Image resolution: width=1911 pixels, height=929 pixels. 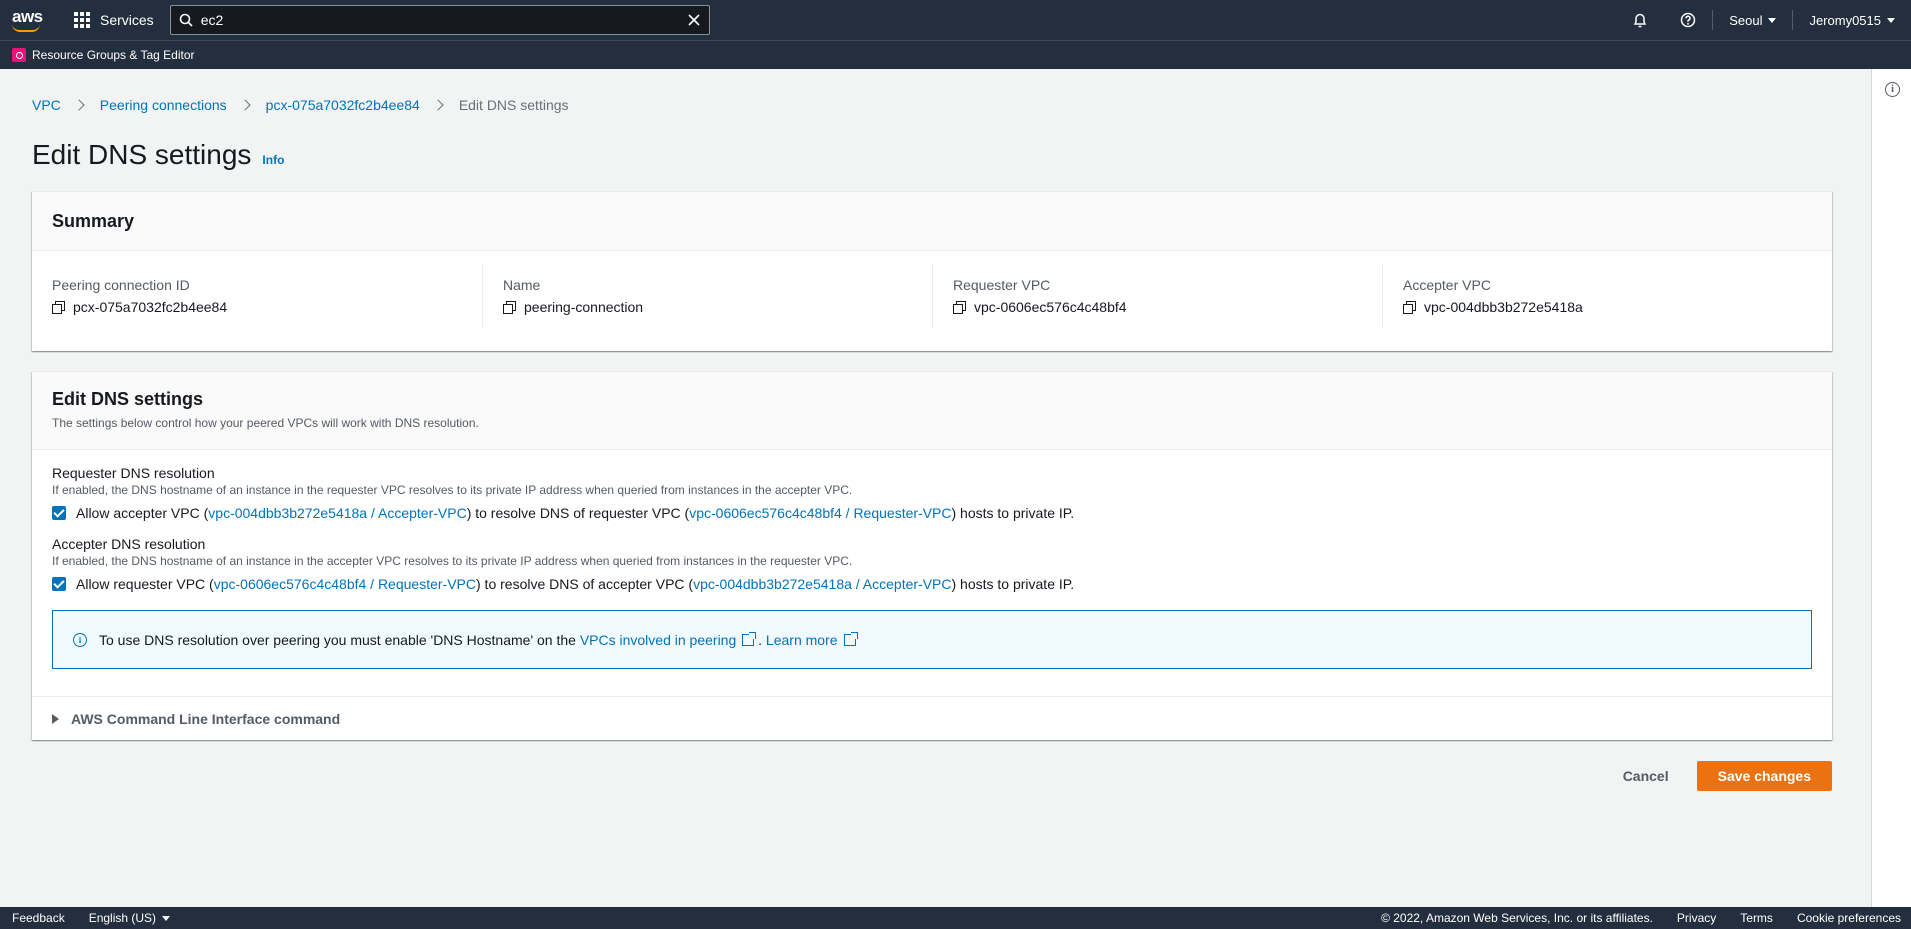 I want to click on notifications-bell-icon, so click(x=1640, y=20).